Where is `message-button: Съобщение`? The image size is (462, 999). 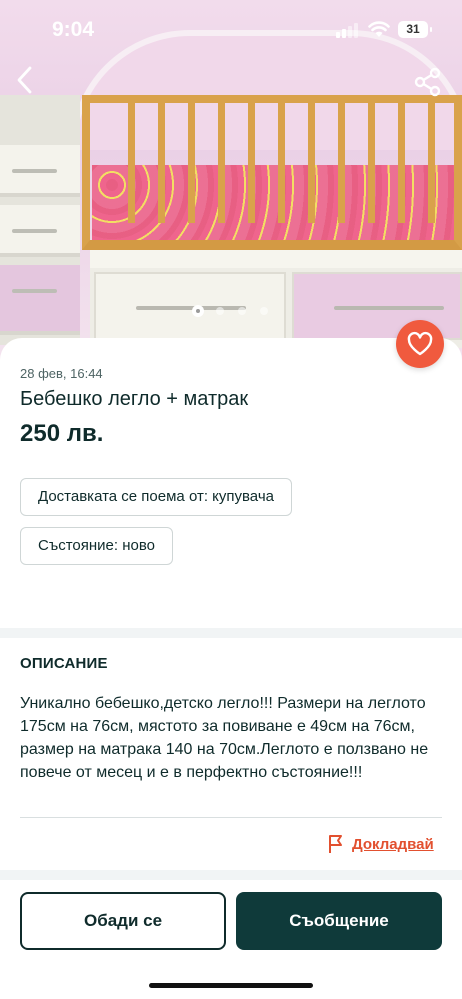 message-button: Съобщение is located at coordinates (339, 921).